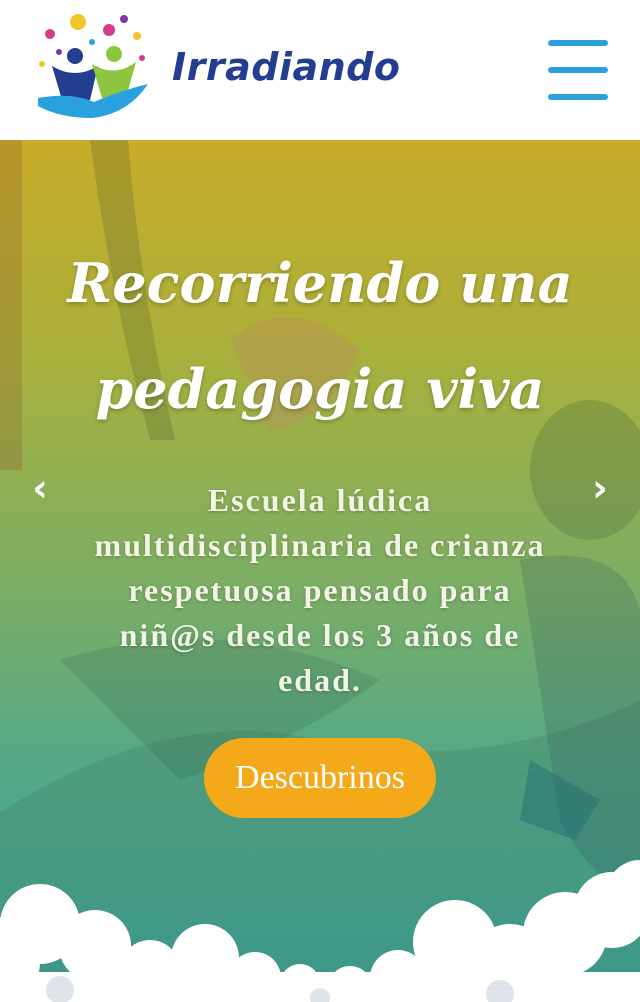  Describe the element at coordinates (320, 635) in the screenshot. I see `hero-subtitle-line: niñ@s desde los 3 años de` at that location.